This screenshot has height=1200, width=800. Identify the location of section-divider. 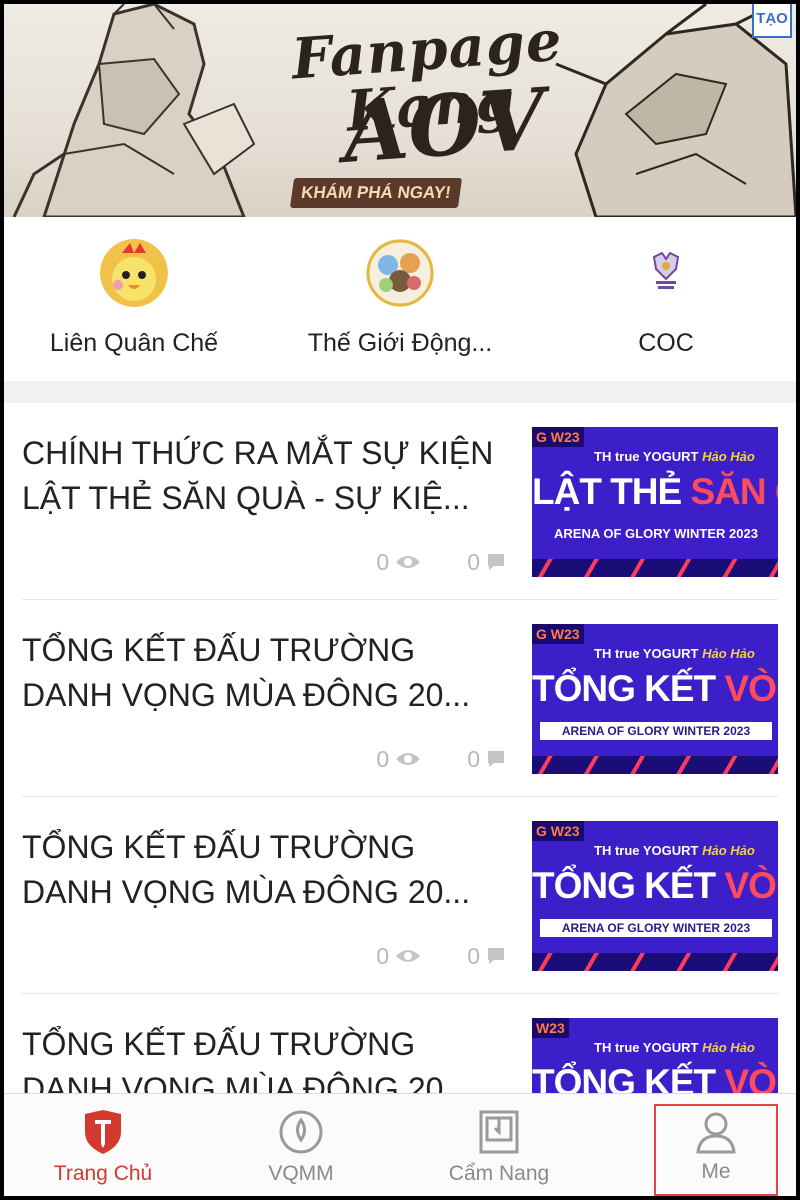
(400, 392).